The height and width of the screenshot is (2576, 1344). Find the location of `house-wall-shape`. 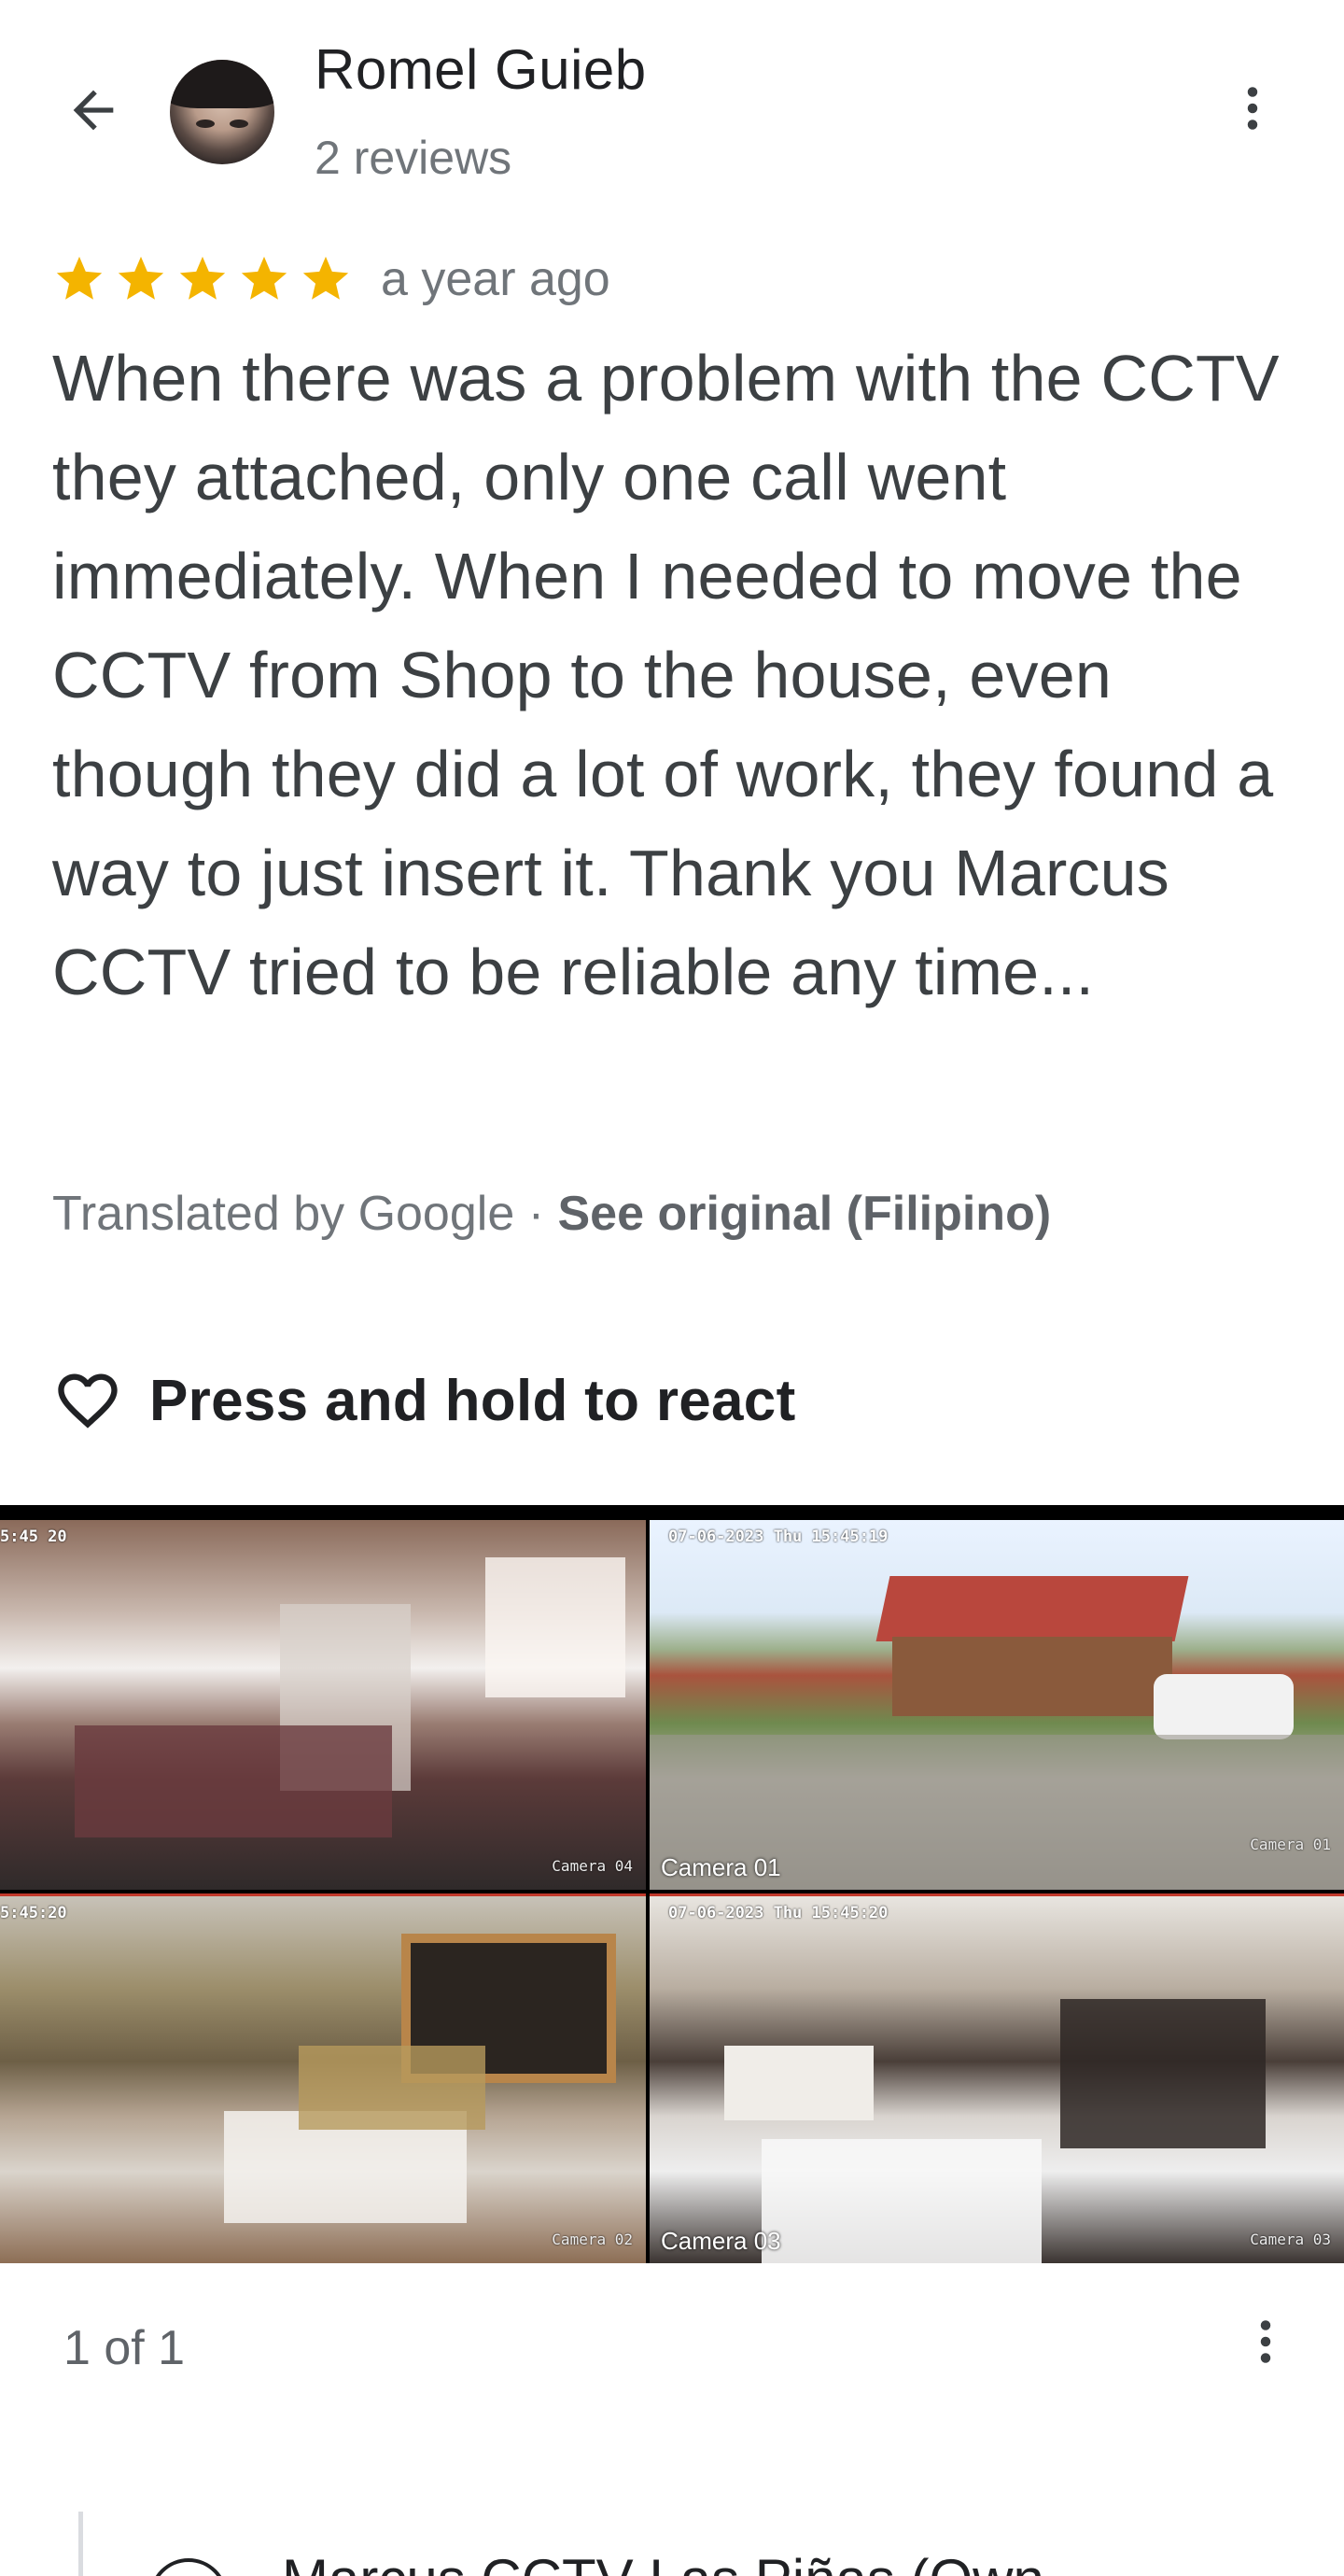

house-wall-shape is located at coordinates (1032, 1676).